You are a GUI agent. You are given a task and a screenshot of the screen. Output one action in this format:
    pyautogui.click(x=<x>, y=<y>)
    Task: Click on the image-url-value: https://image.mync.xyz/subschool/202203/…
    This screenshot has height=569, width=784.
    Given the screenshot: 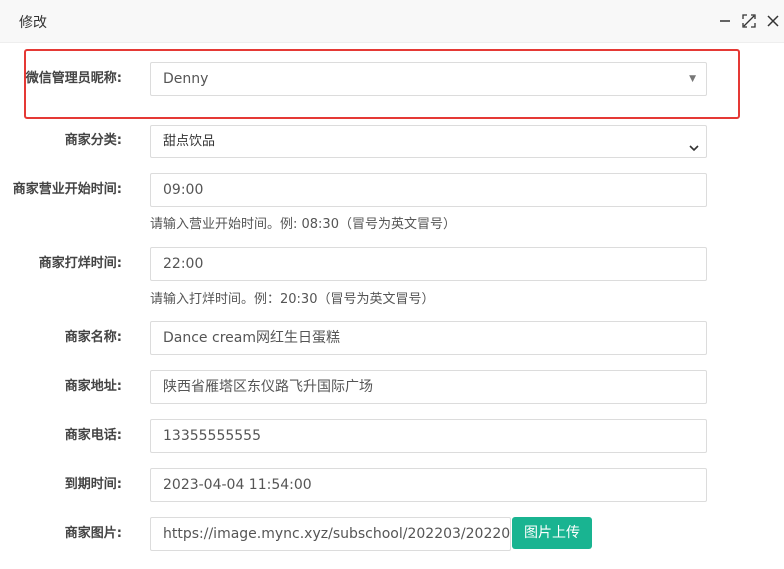 What is the action you would take?
    pyautogui.click(x=337, y=534)
    